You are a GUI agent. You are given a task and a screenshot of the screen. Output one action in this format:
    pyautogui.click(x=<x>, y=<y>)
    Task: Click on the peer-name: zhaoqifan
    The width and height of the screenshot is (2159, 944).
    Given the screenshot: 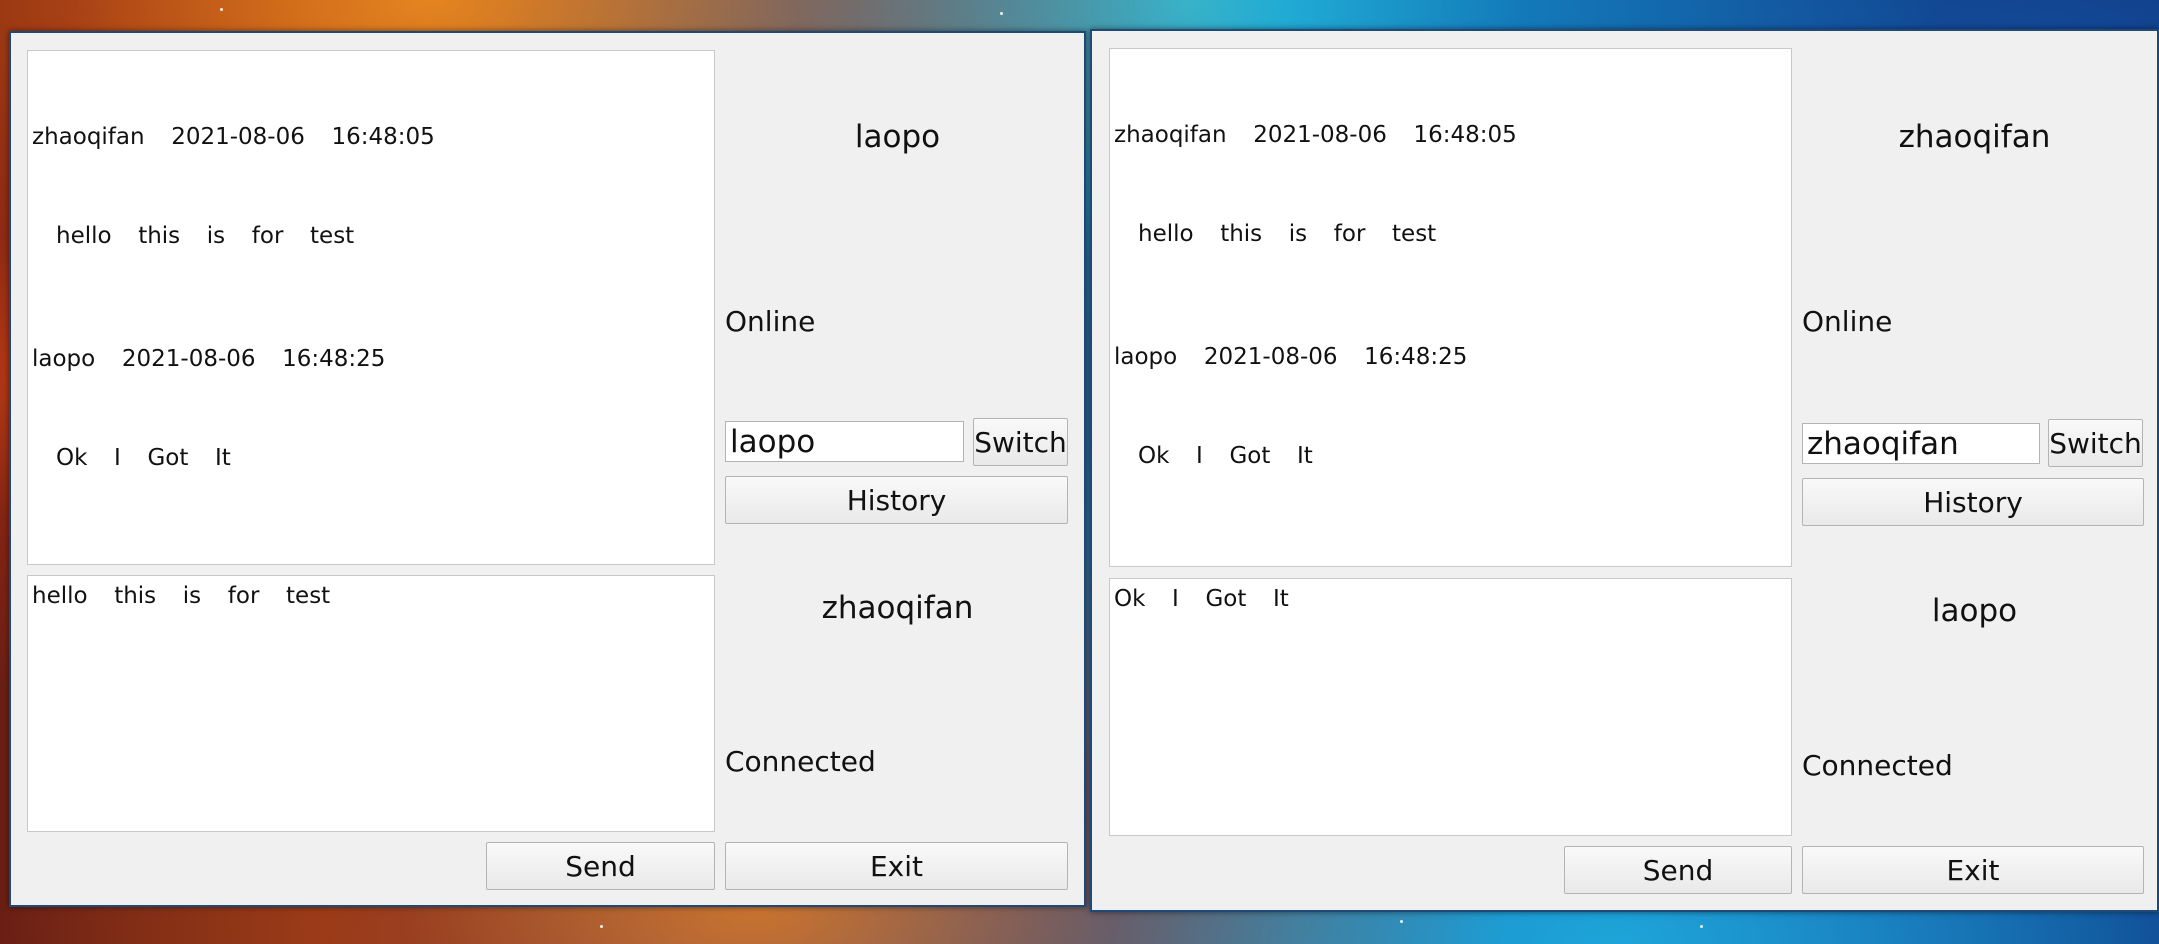 What is the action you would take?
    pyautogui.click(x=1974, y=137)
    